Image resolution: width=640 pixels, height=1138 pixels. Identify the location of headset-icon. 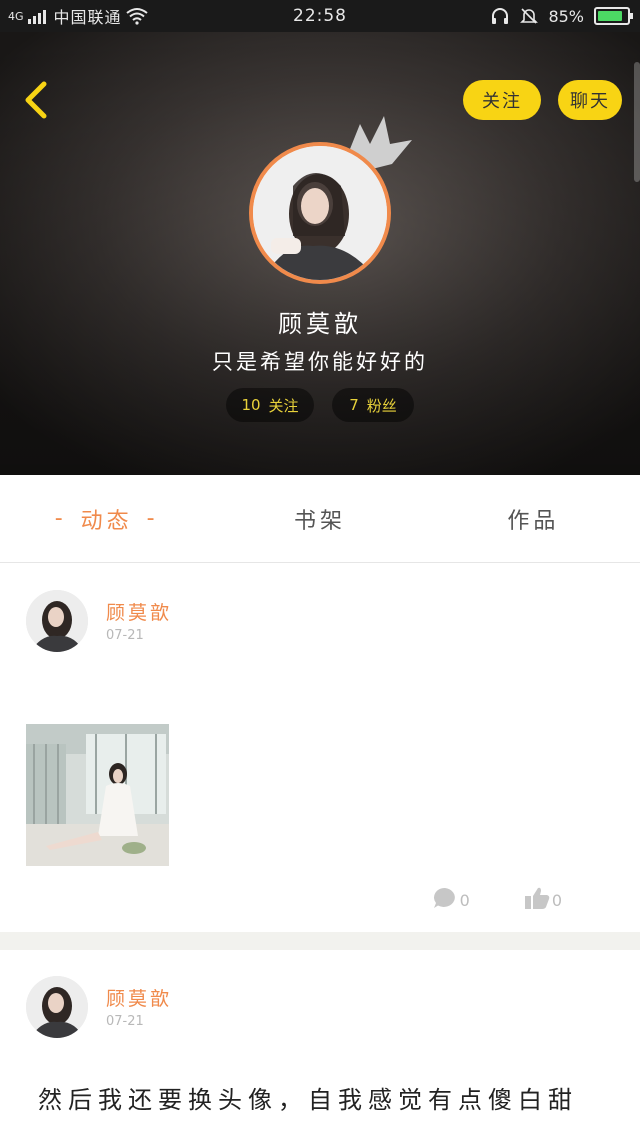
(500, 16).